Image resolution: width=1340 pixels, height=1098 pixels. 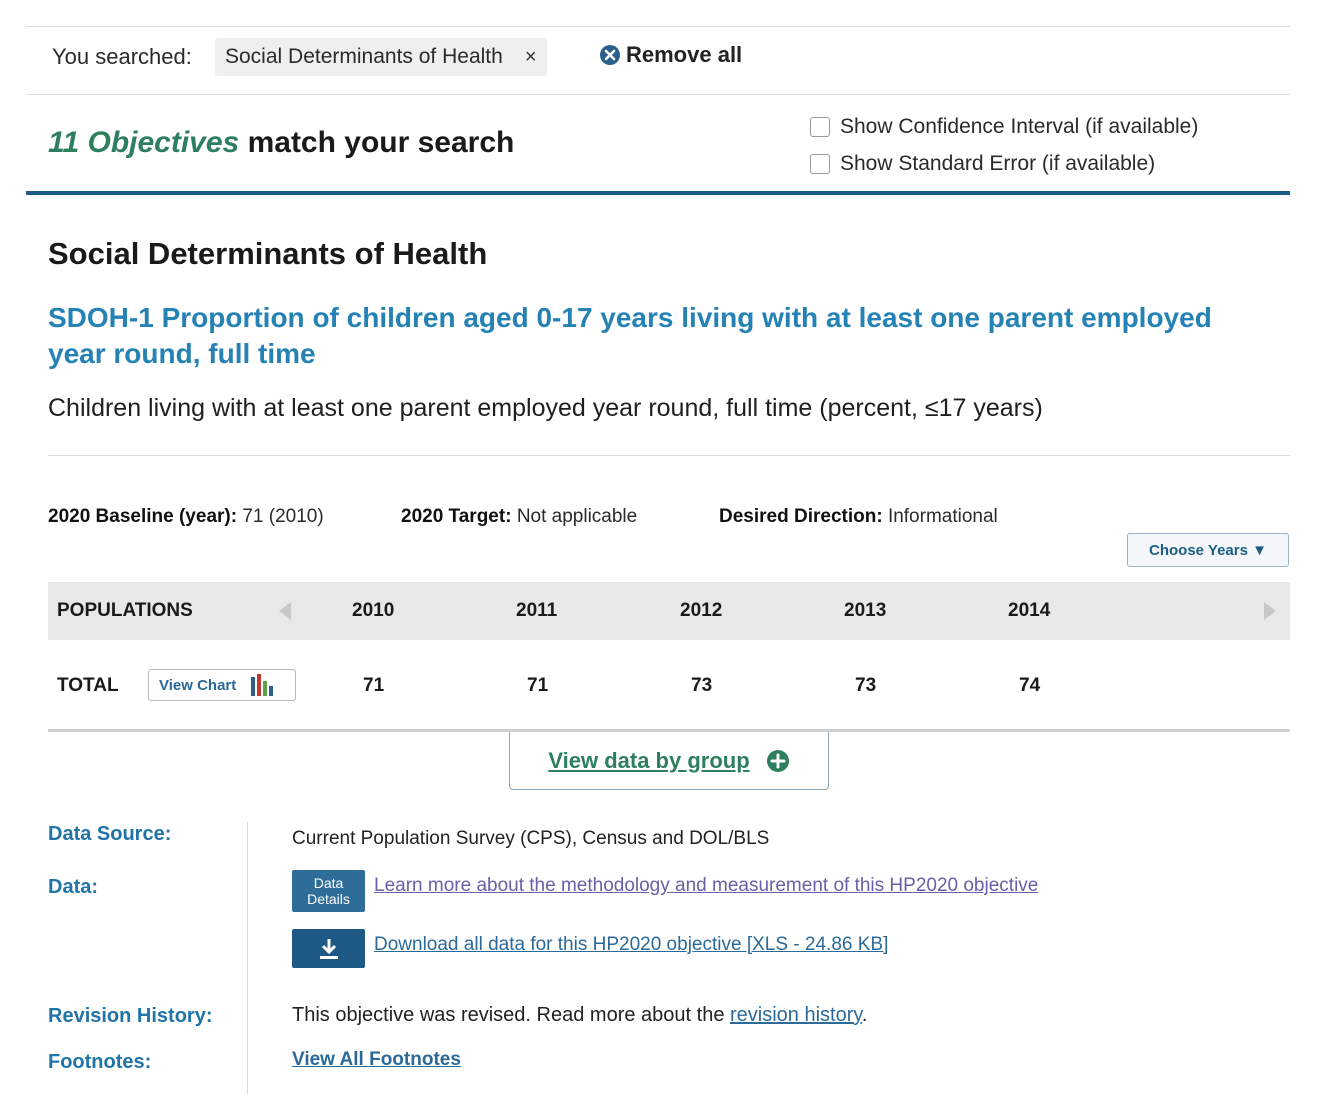 What do you see at coordinates (610, 55) in the screenshot?
I see `remove-circle-icon` at bounding box center [610, 55].